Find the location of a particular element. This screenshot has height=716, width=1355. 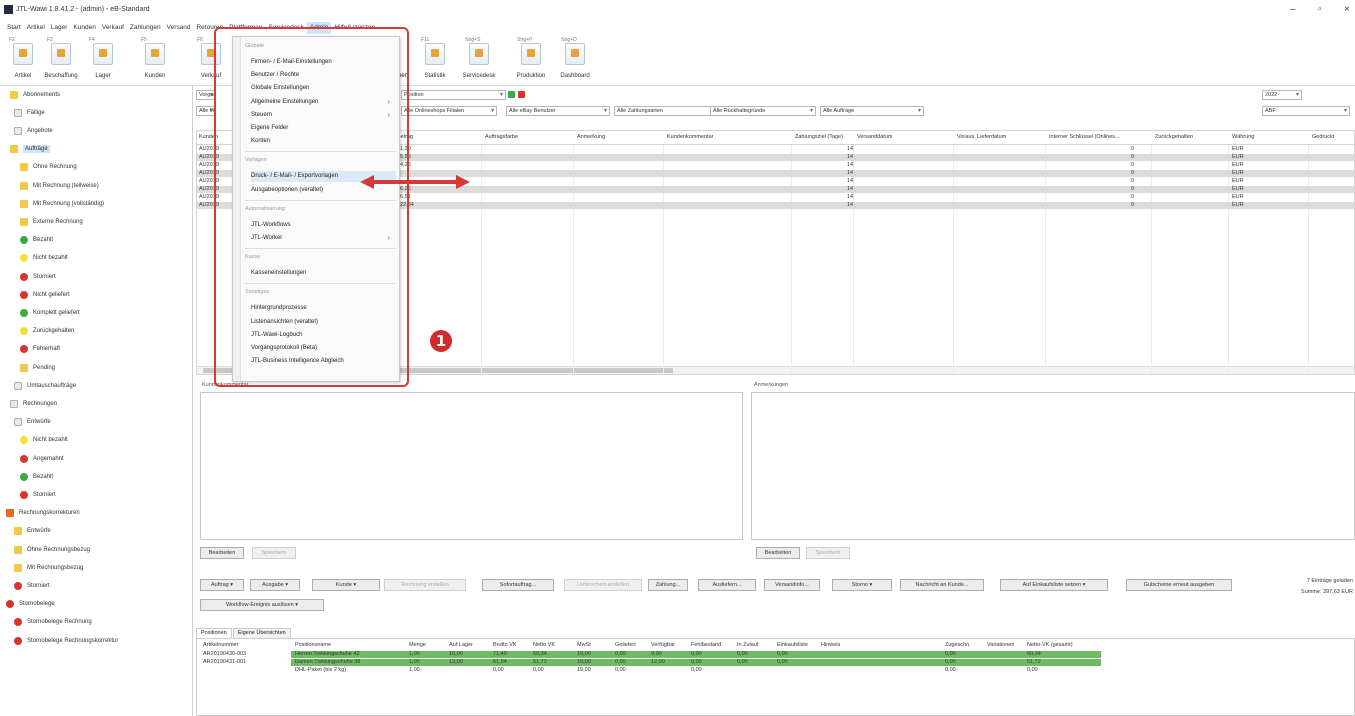

column-header: Gedruckt is located at coordinates (1323, 137).